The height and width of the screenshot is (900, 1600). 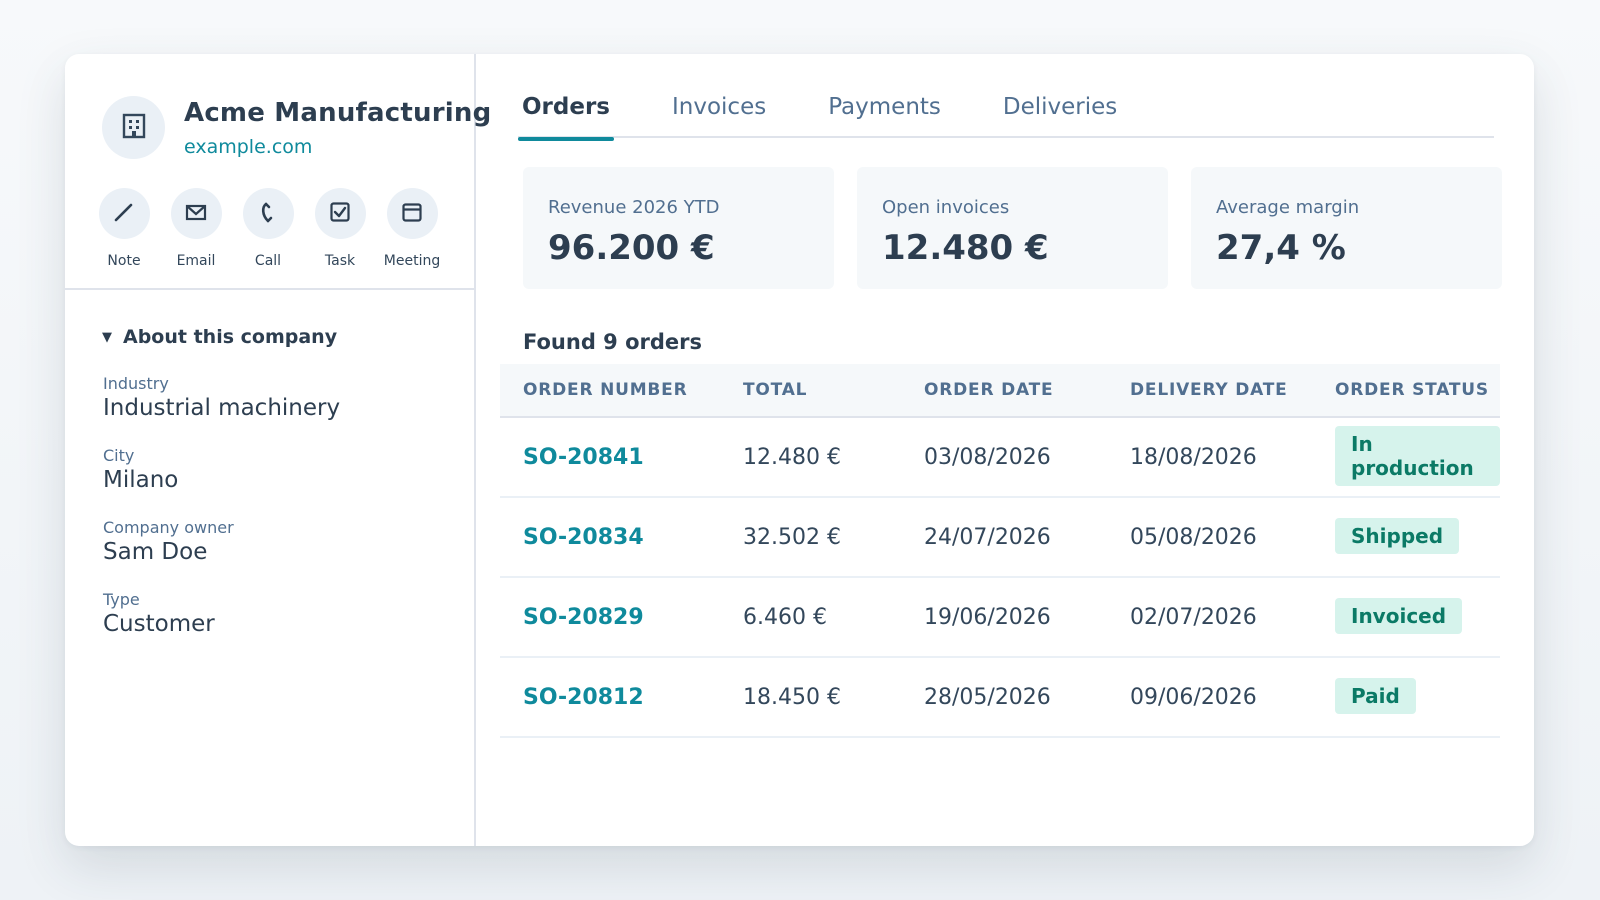 I want to click on kpi-label: Revenue 2026 YTD, so click(x=634, y=207).